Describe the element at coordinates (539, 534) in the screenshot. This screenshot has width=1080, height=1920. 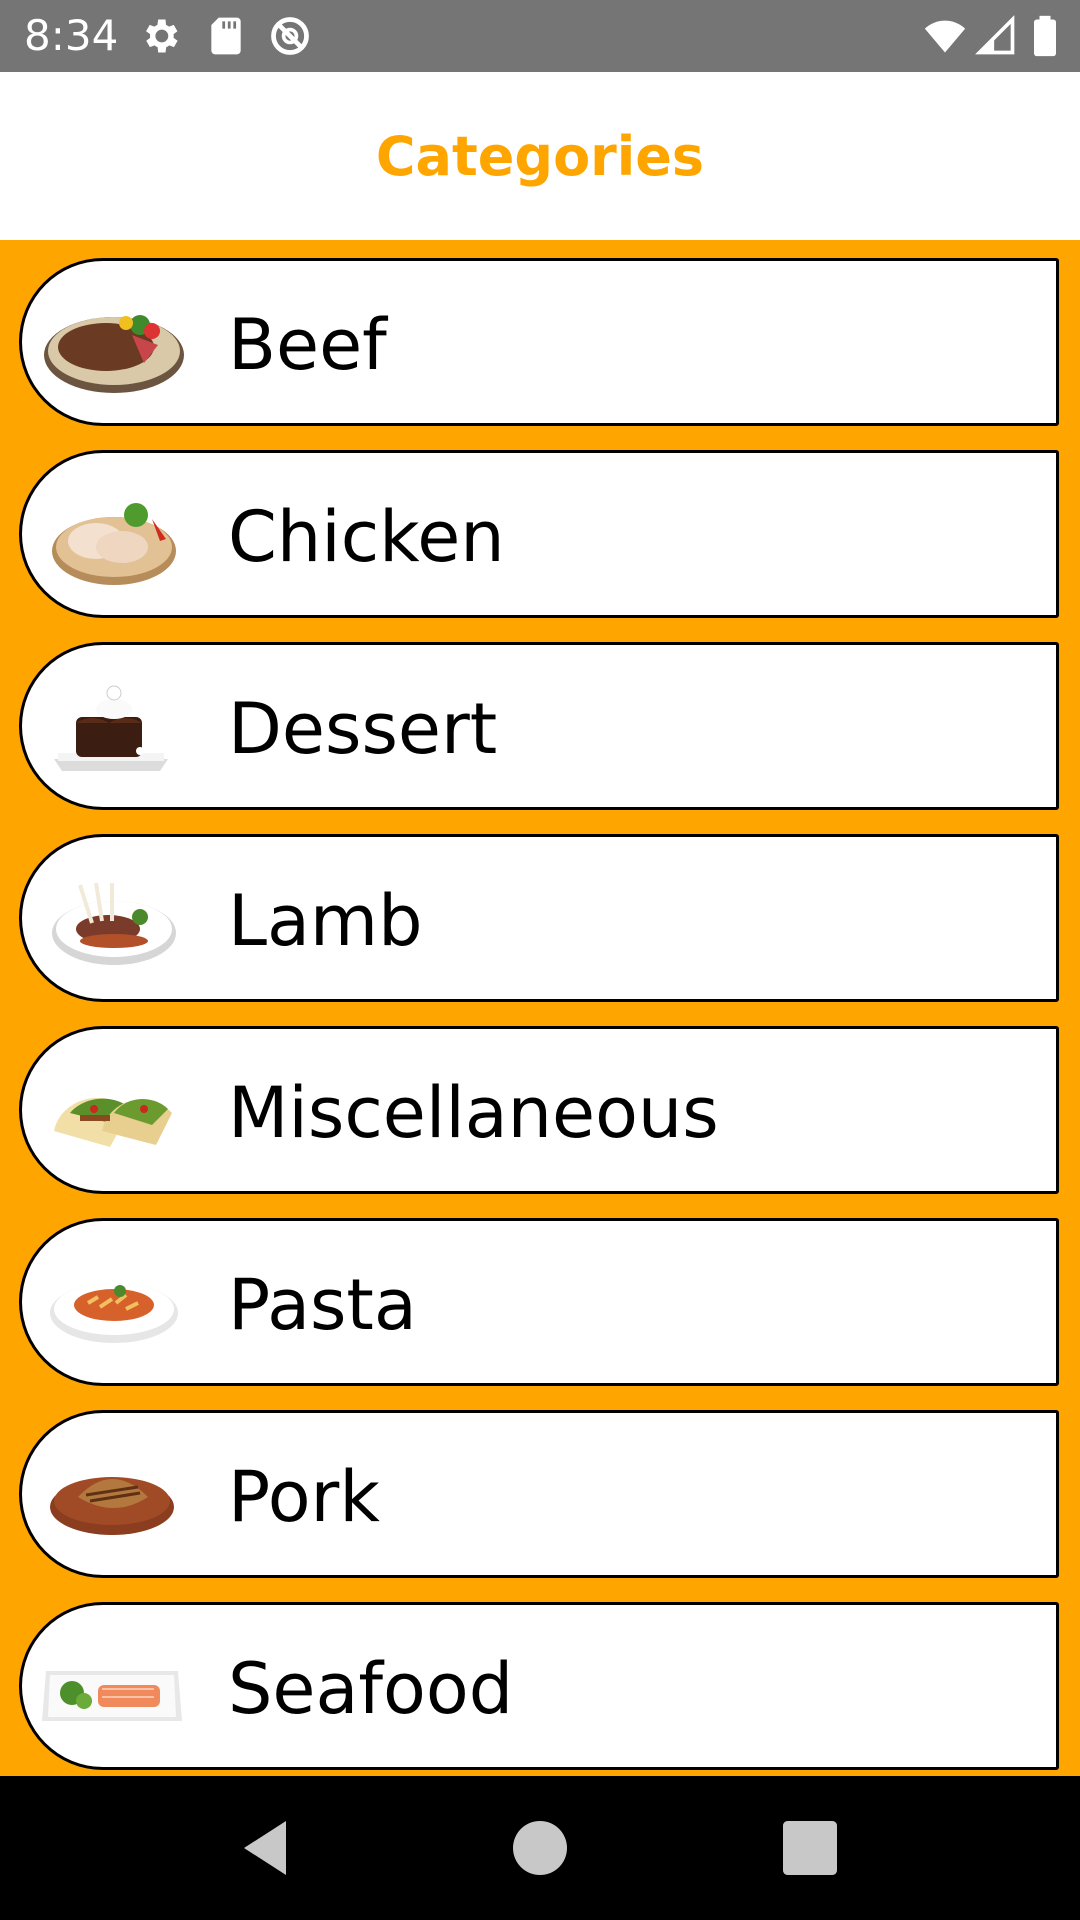
I see `category-item-chicken: Chicken` at that location.